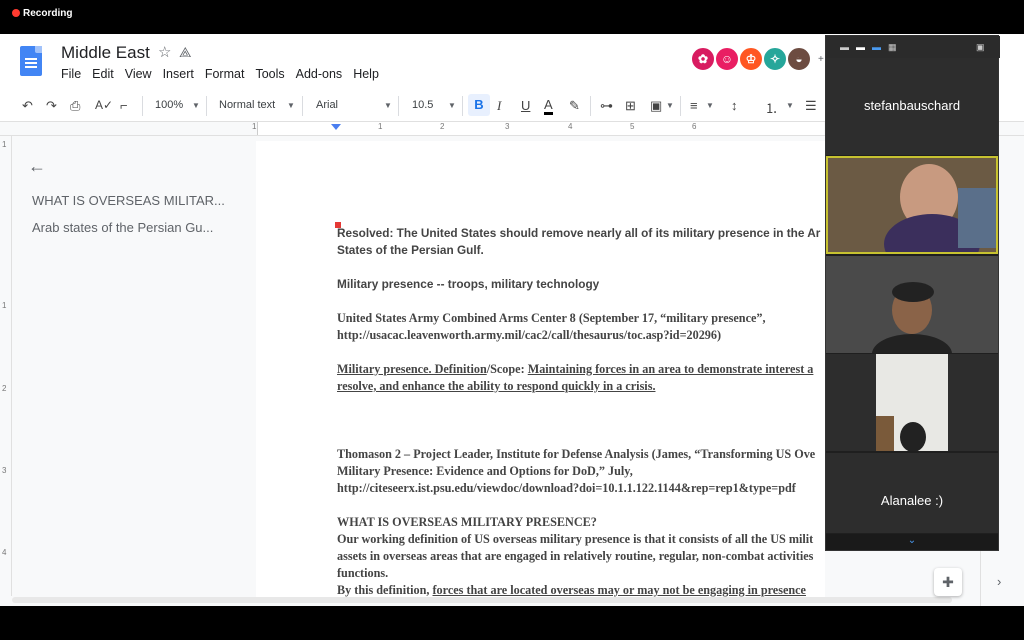 This screenshot has height=640, width=1024. Describe the element at coordinates (124, 105) in the screenshot. I see `paint-format-icon: ⌐` at that location.